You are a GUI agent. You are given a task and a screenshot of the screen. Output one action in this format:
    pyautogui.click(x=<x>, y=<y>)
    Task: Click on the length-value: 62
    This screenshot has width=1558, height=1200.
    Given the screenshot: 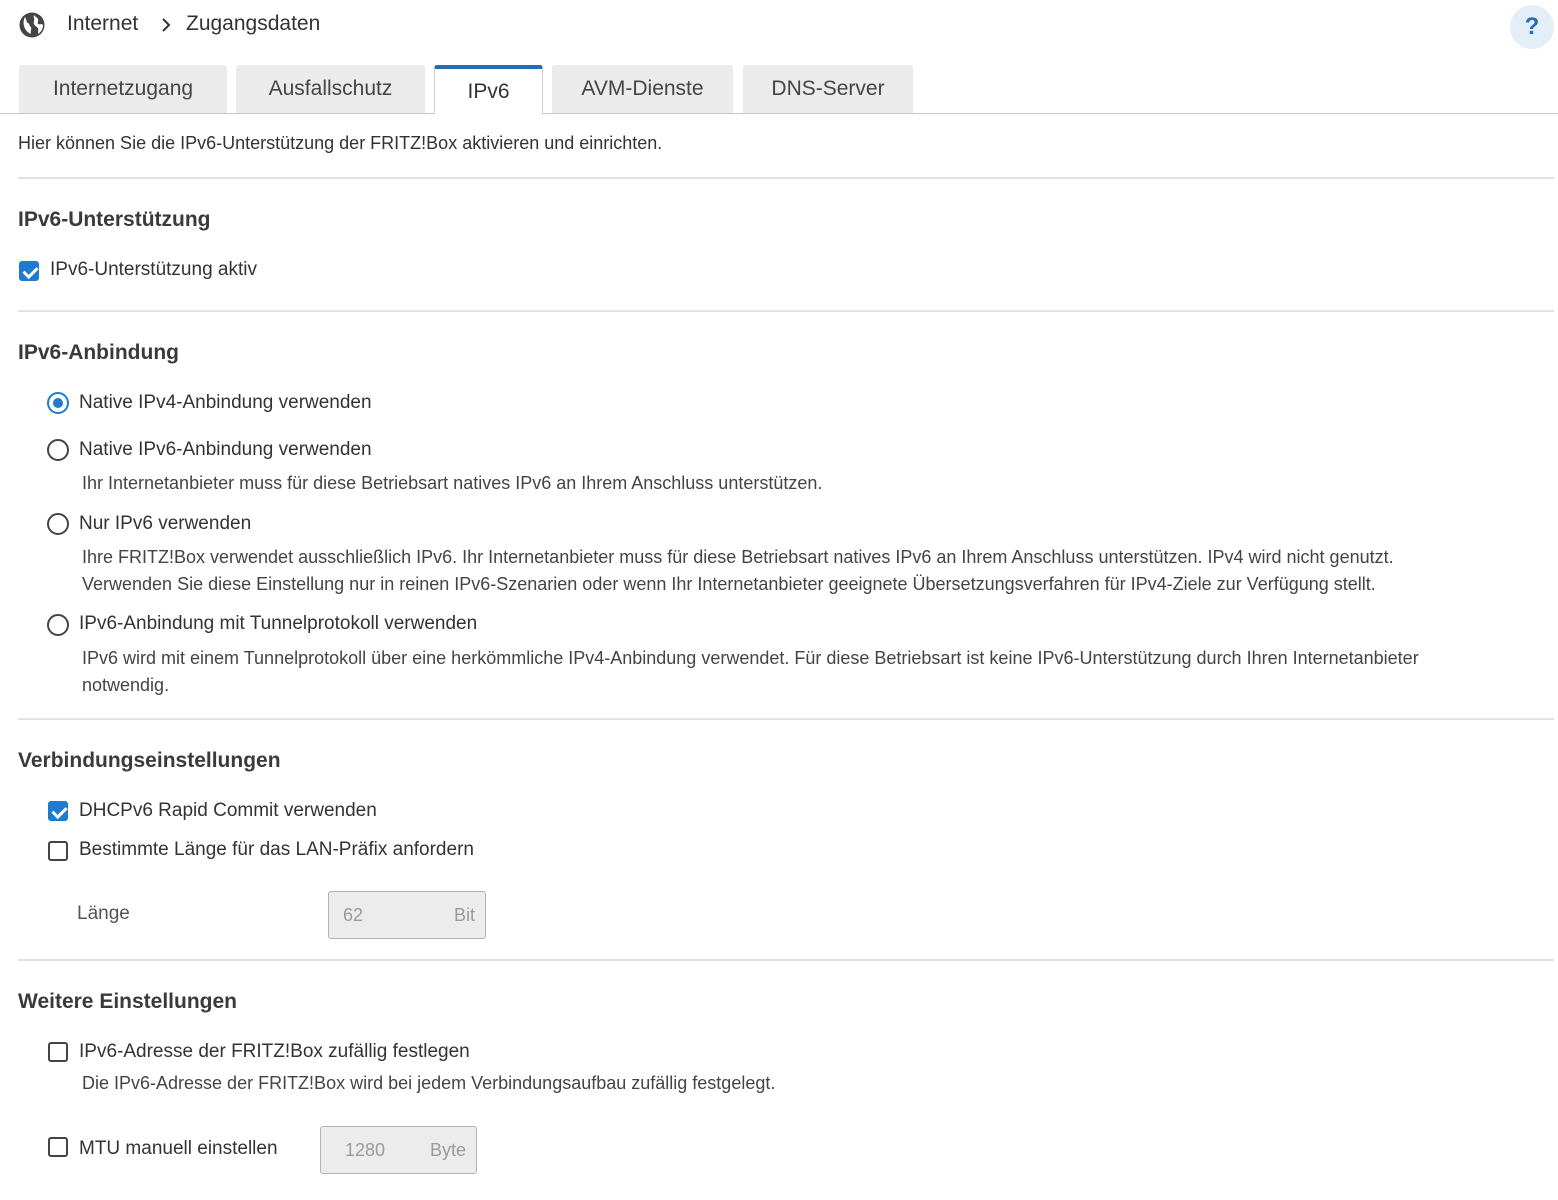 What is the action you would take?
    pyautogui.click(x=353, y=914)
    